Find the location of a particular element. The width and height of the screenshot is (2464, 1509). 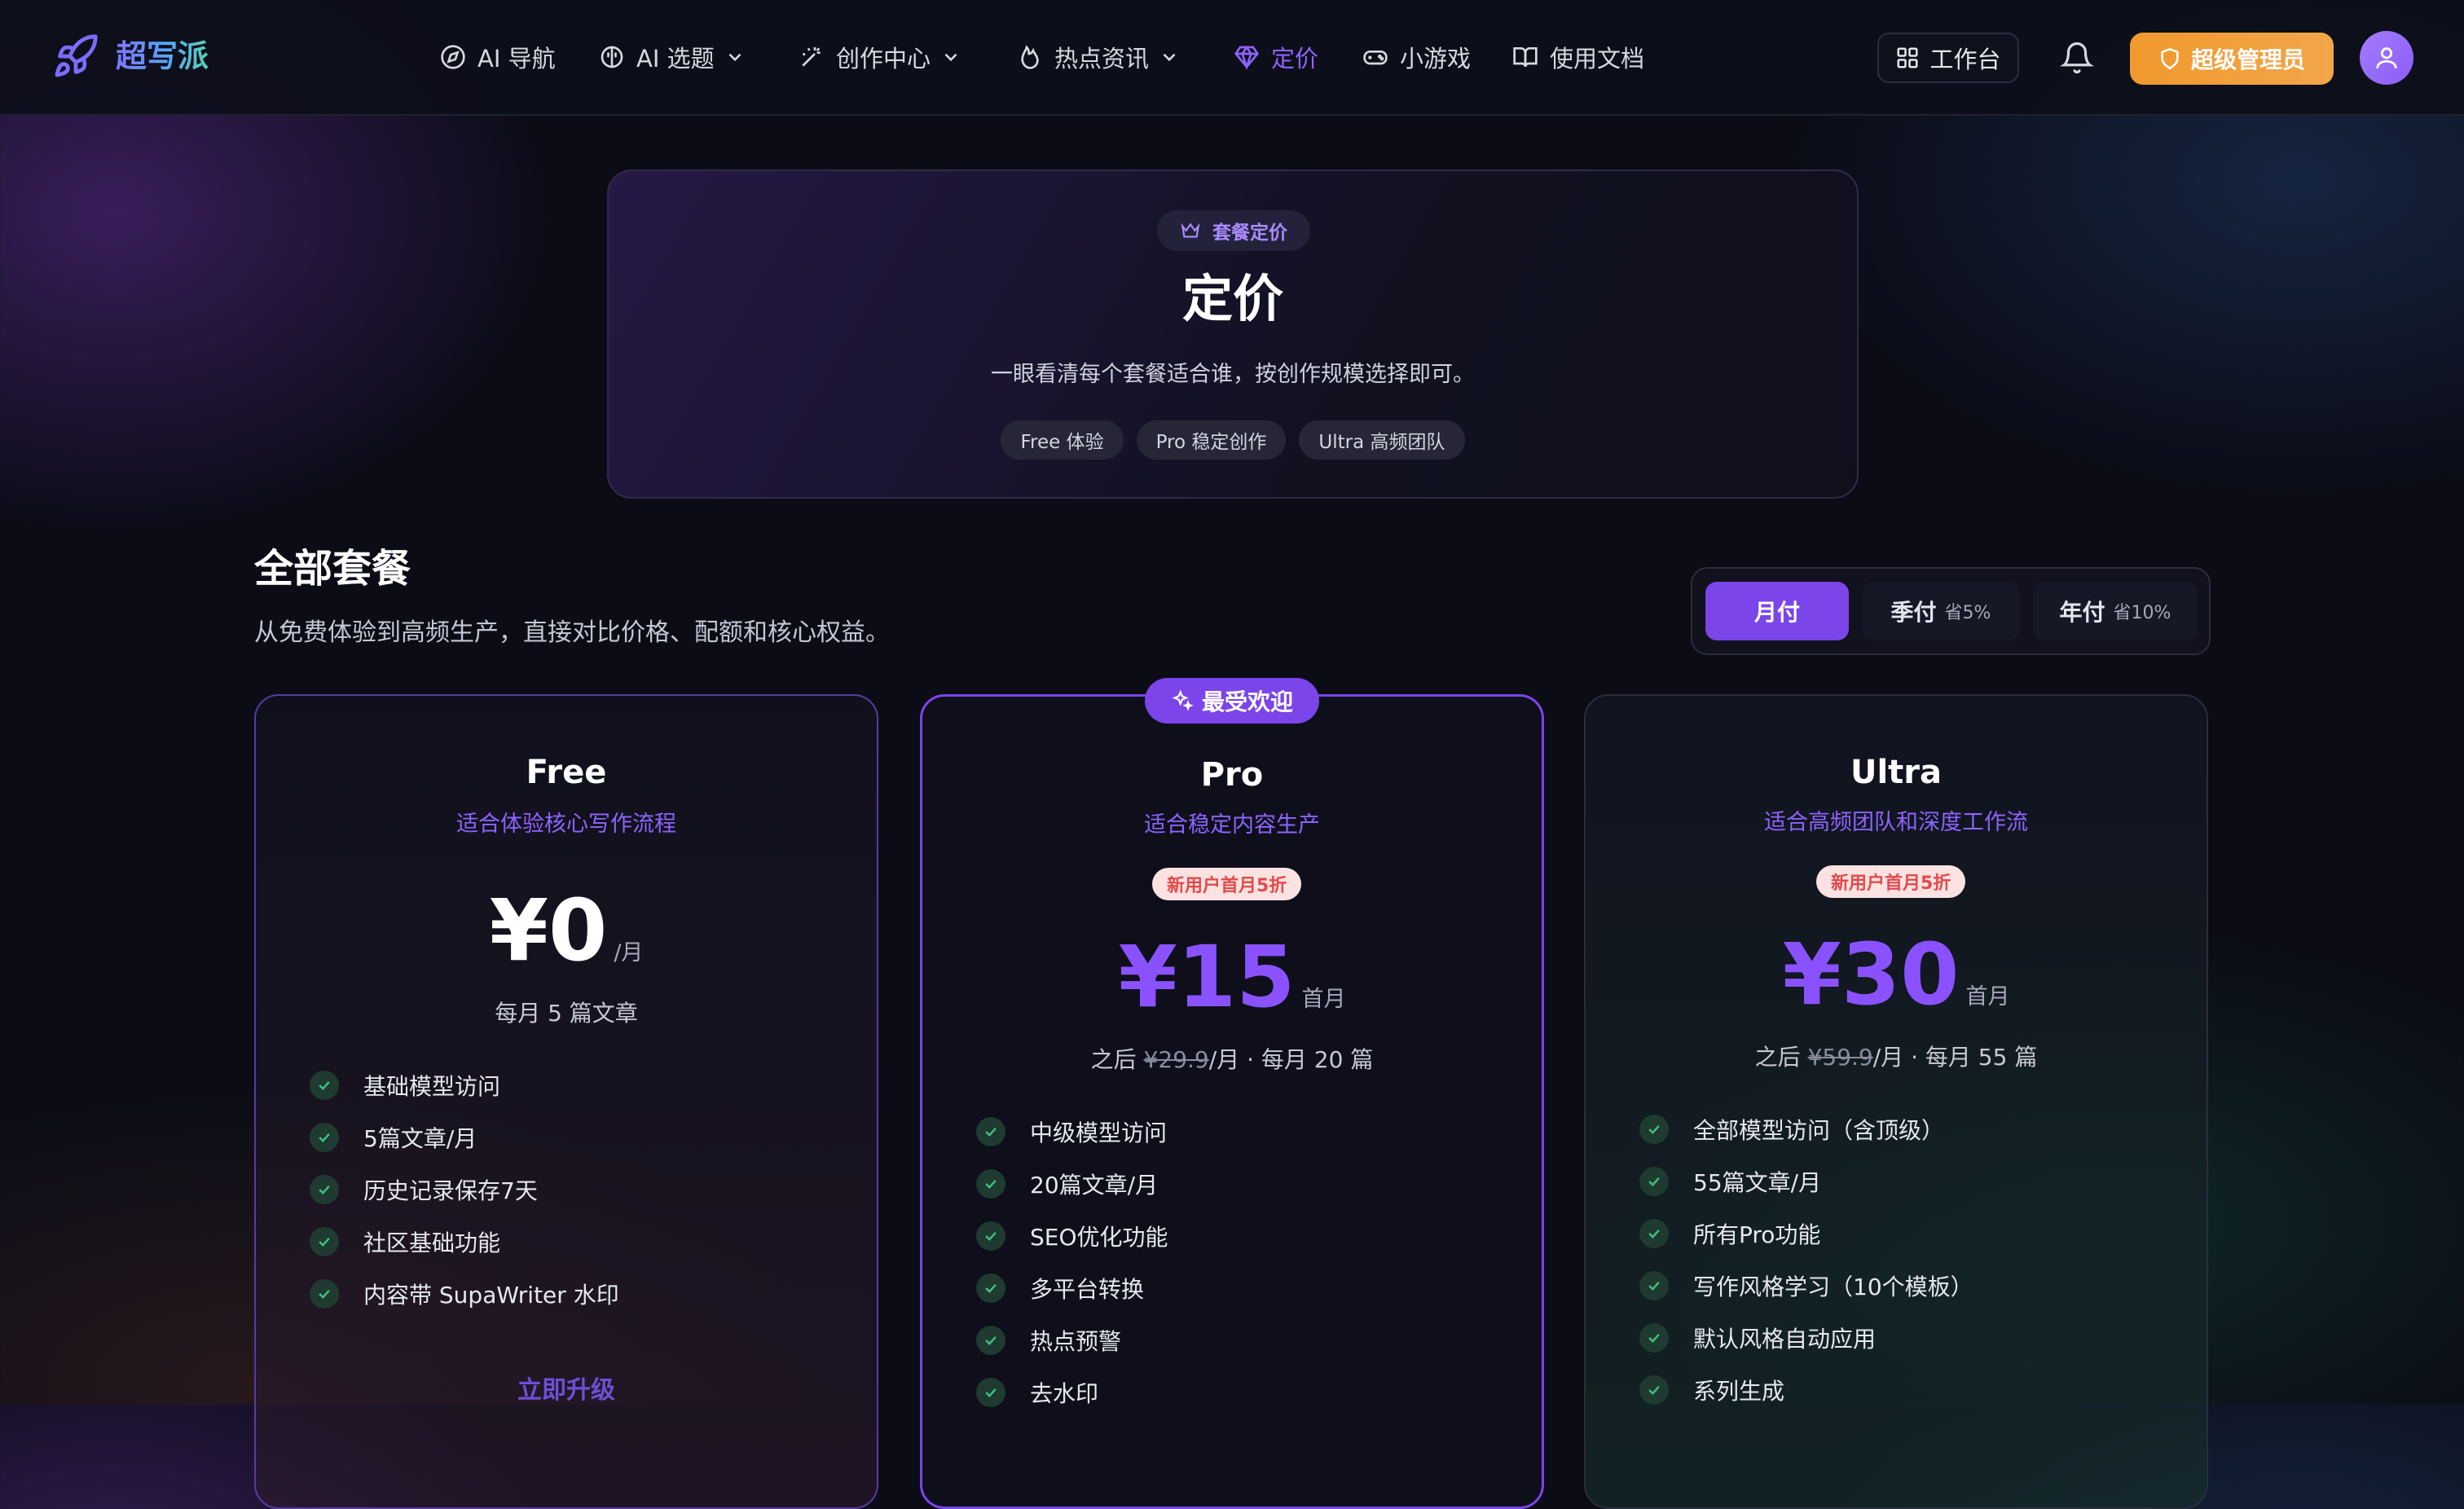

admin-button: 超级管理员 is located at coordinates (2232, 59).